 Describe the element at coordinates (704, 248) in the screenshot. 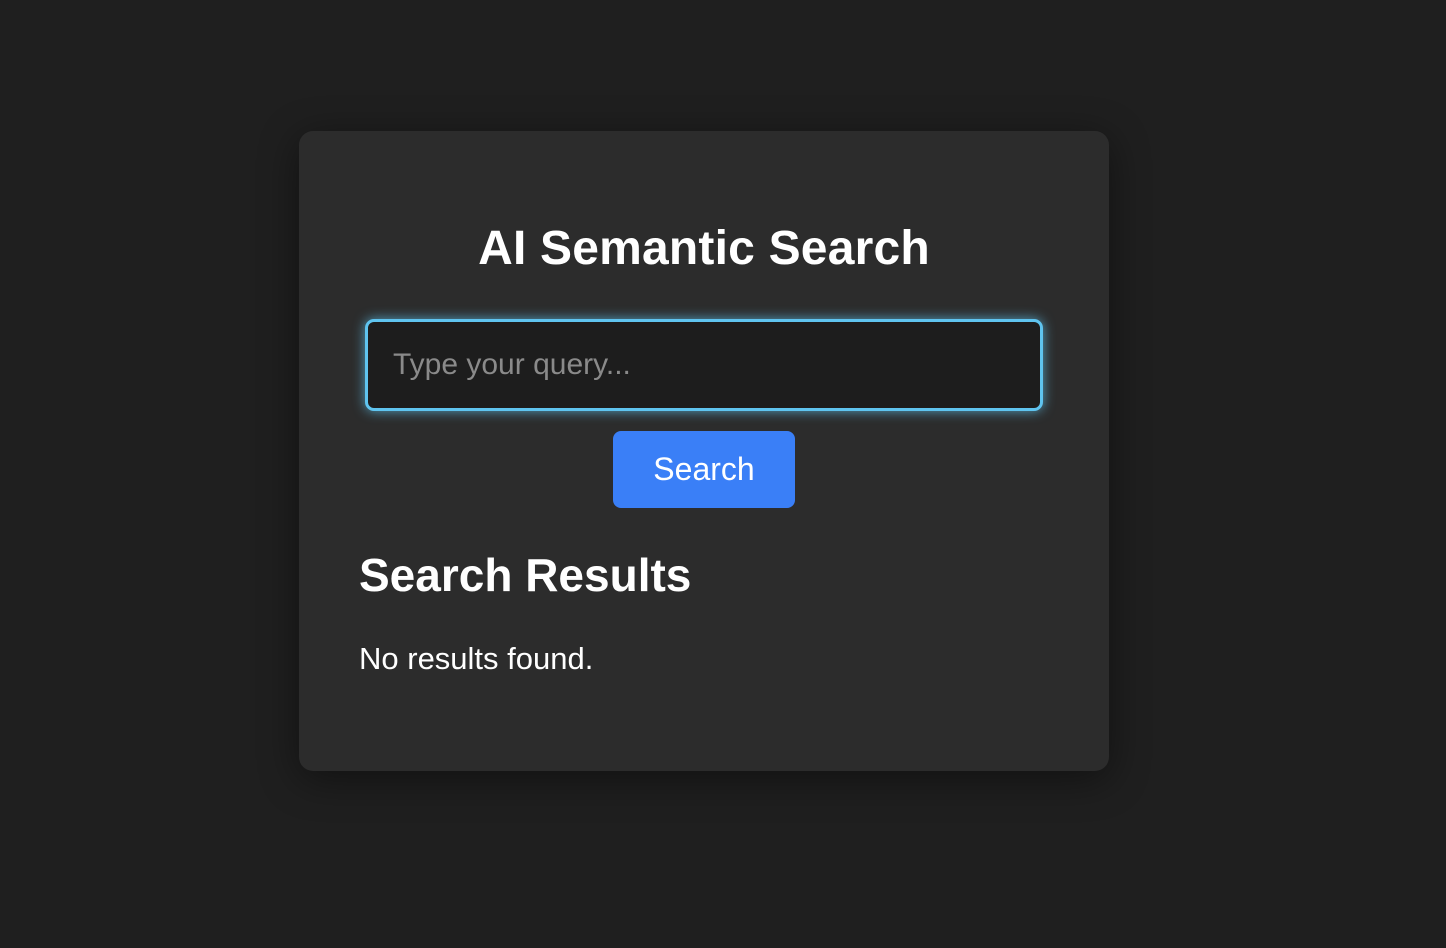

I see `page-title: AI Semantic Search` at that location.